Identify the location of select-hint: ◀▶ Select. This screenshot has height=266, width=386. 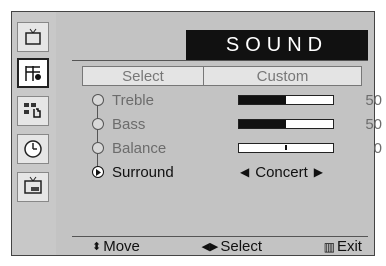
(232, 246).